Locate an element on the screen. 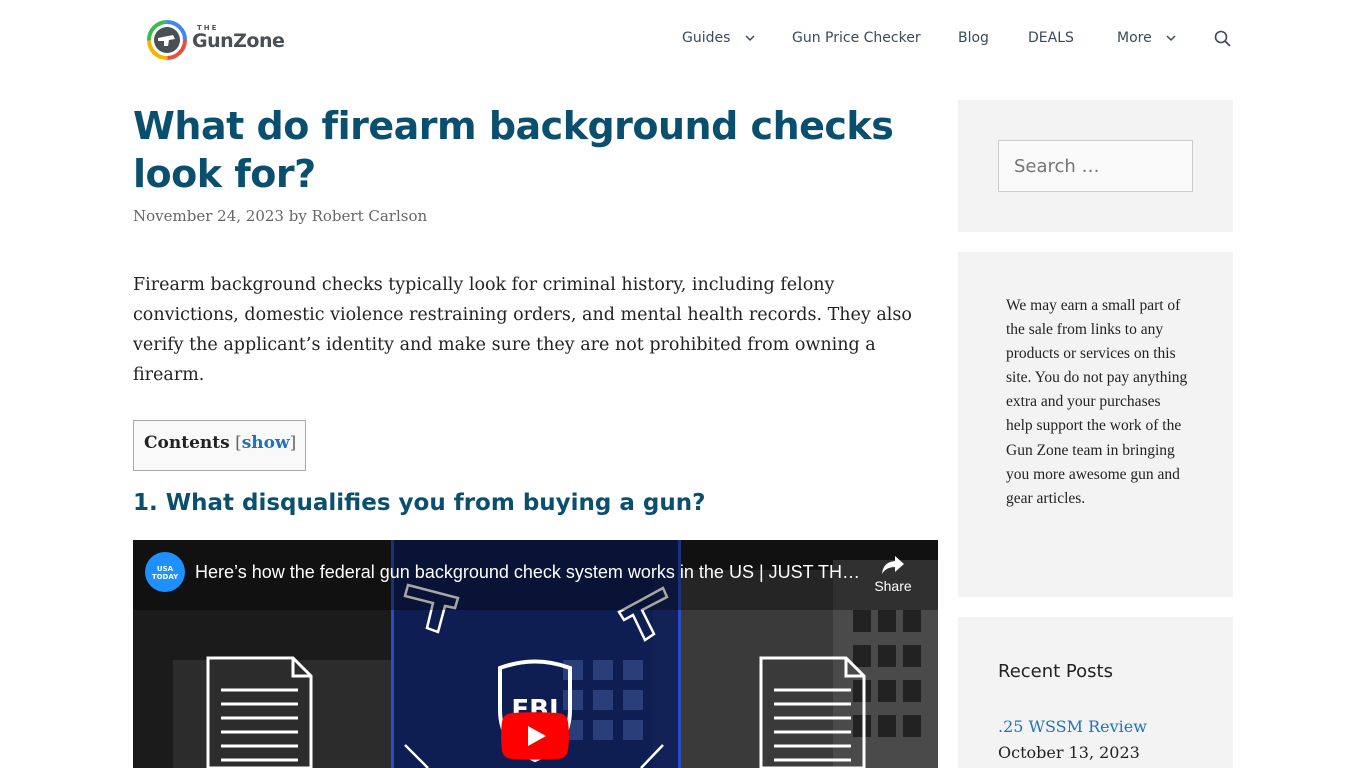 The width and height of the screenshot is (1366, 768). site-logo: THE GunZone is located at coordinates (217, 41).